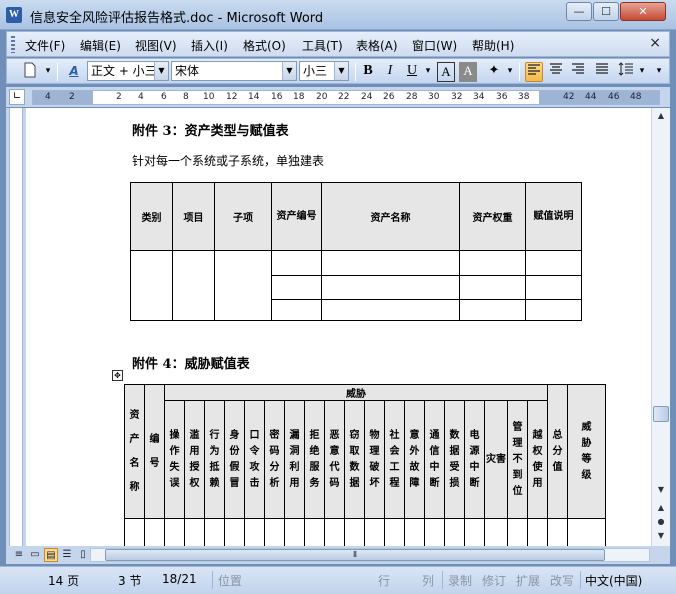  Describe the element at coordinates (460, 580) in the screenshot. I see `status-record: 录制` at that location.